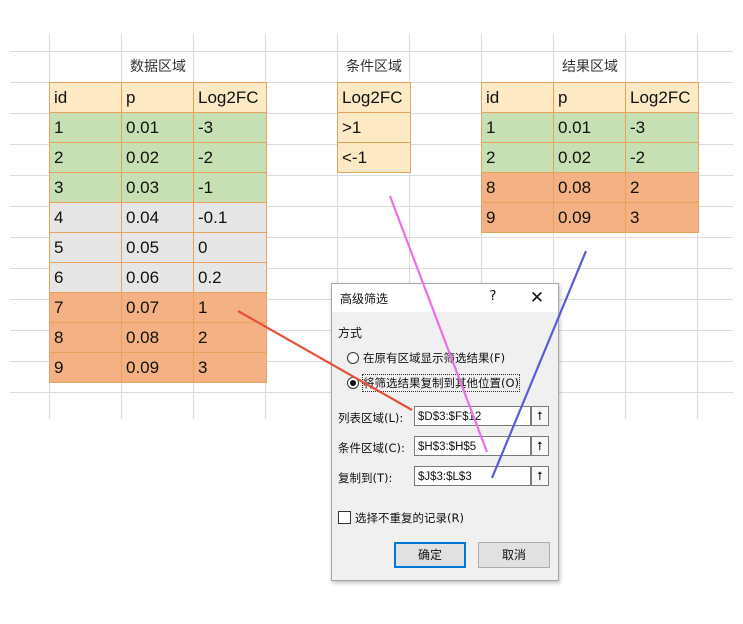 The height and width of the screenshot is (624, 743). I want to click on table-cell: 0.06, so click(157, 277).